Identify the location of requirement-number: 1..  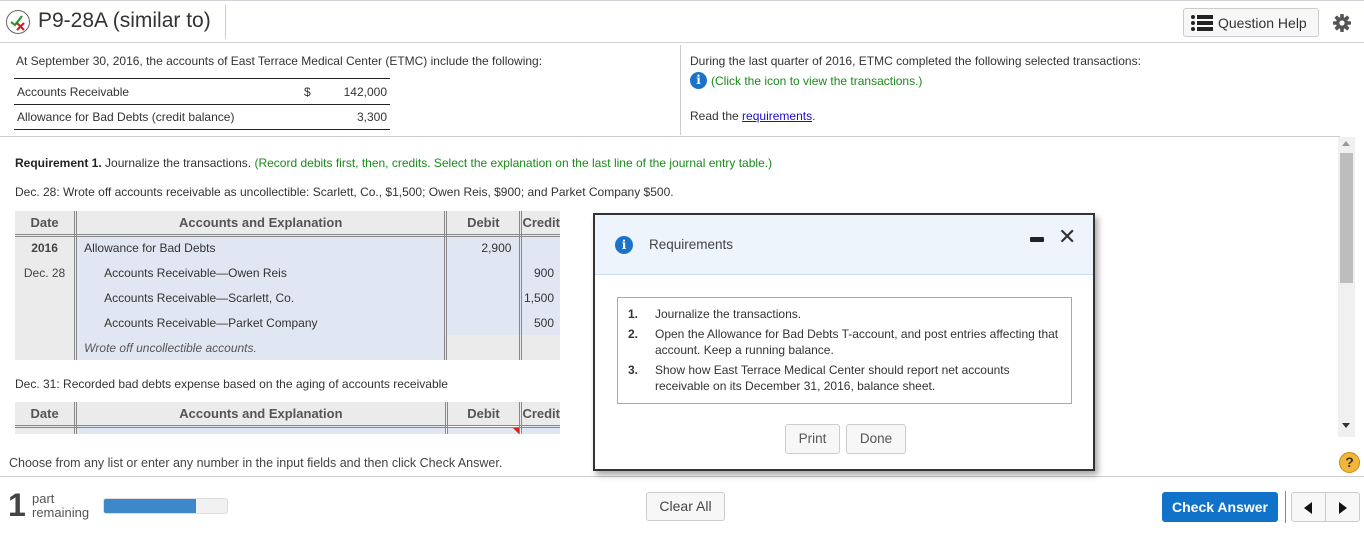
(633, 314).